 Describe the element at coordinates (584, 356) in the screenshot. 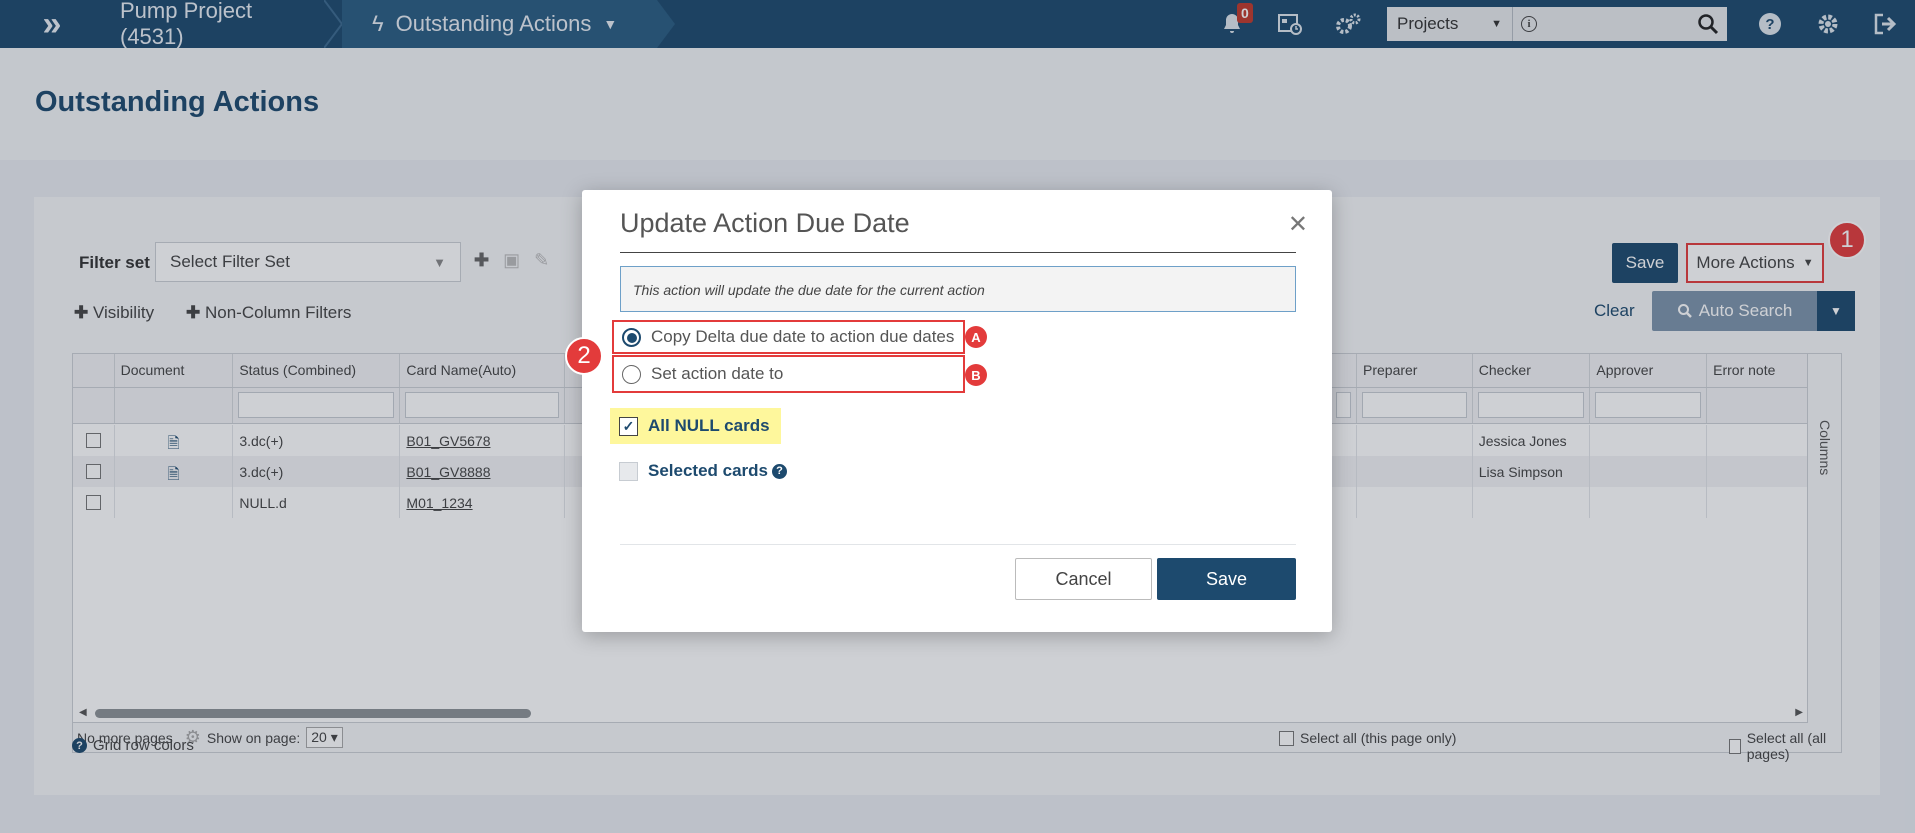

I see `step-callout-2: 2` at that location.